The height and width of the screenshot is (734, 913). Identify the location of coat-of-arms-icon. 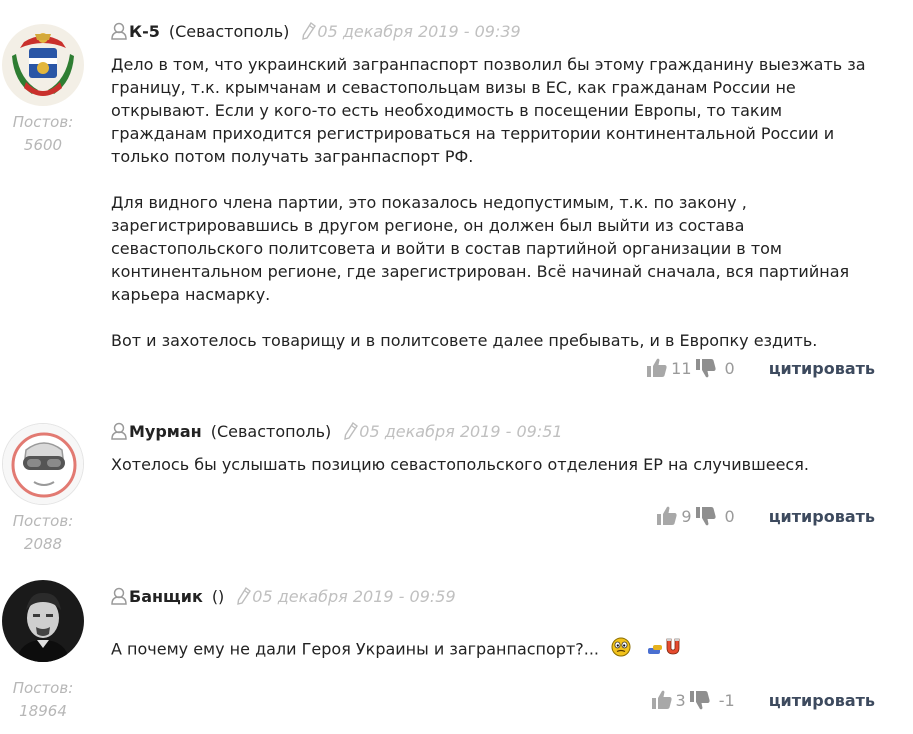
(43, 65).